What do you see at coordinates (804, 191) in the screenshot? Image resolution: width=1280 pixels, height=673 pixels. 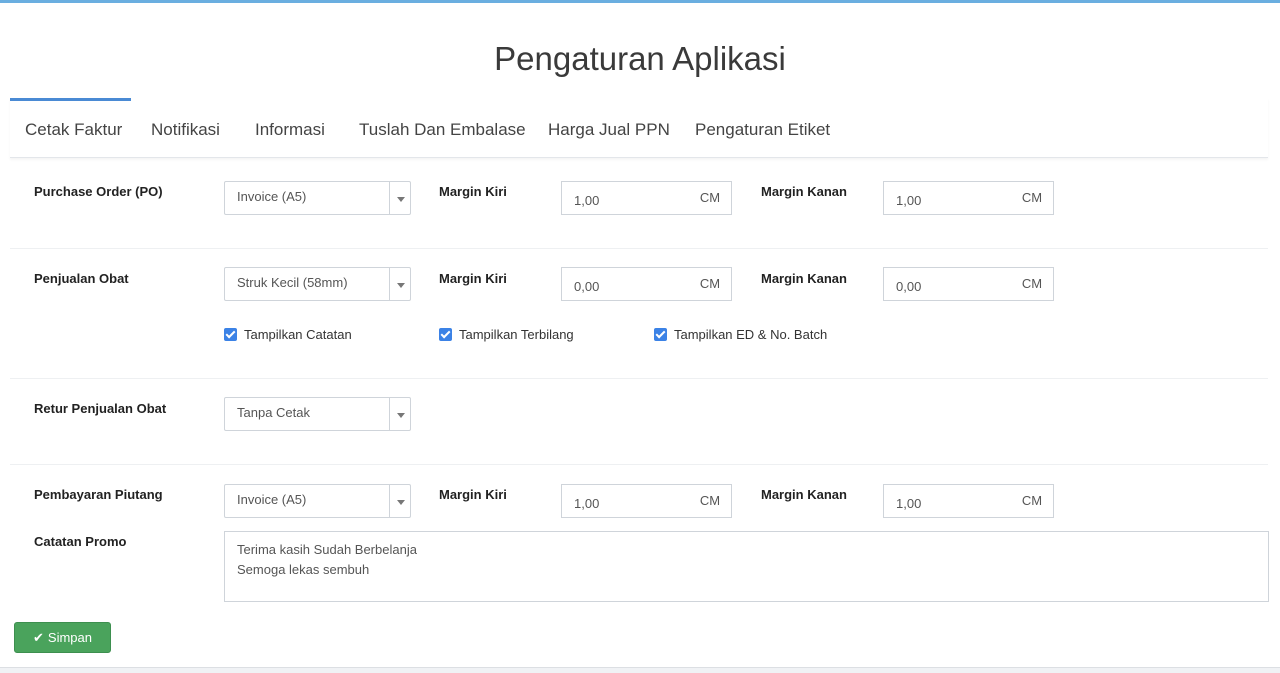 I see `po-margin-kanan-label: Margin Kanan` at bounding box center [804, 191].